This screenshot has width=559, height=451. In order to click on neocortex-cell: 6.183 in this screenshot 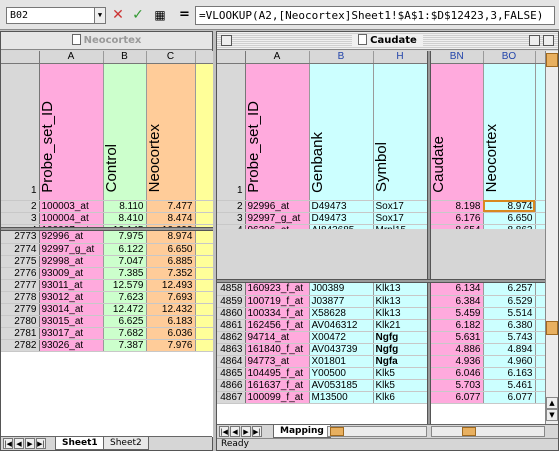, I will do `click(171, 321)`.